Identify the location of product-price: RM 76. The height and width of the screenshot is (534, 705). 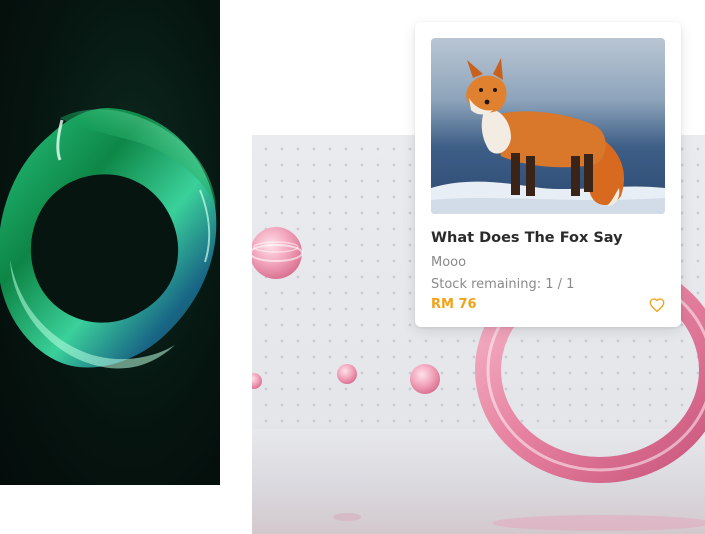
(454, 304).